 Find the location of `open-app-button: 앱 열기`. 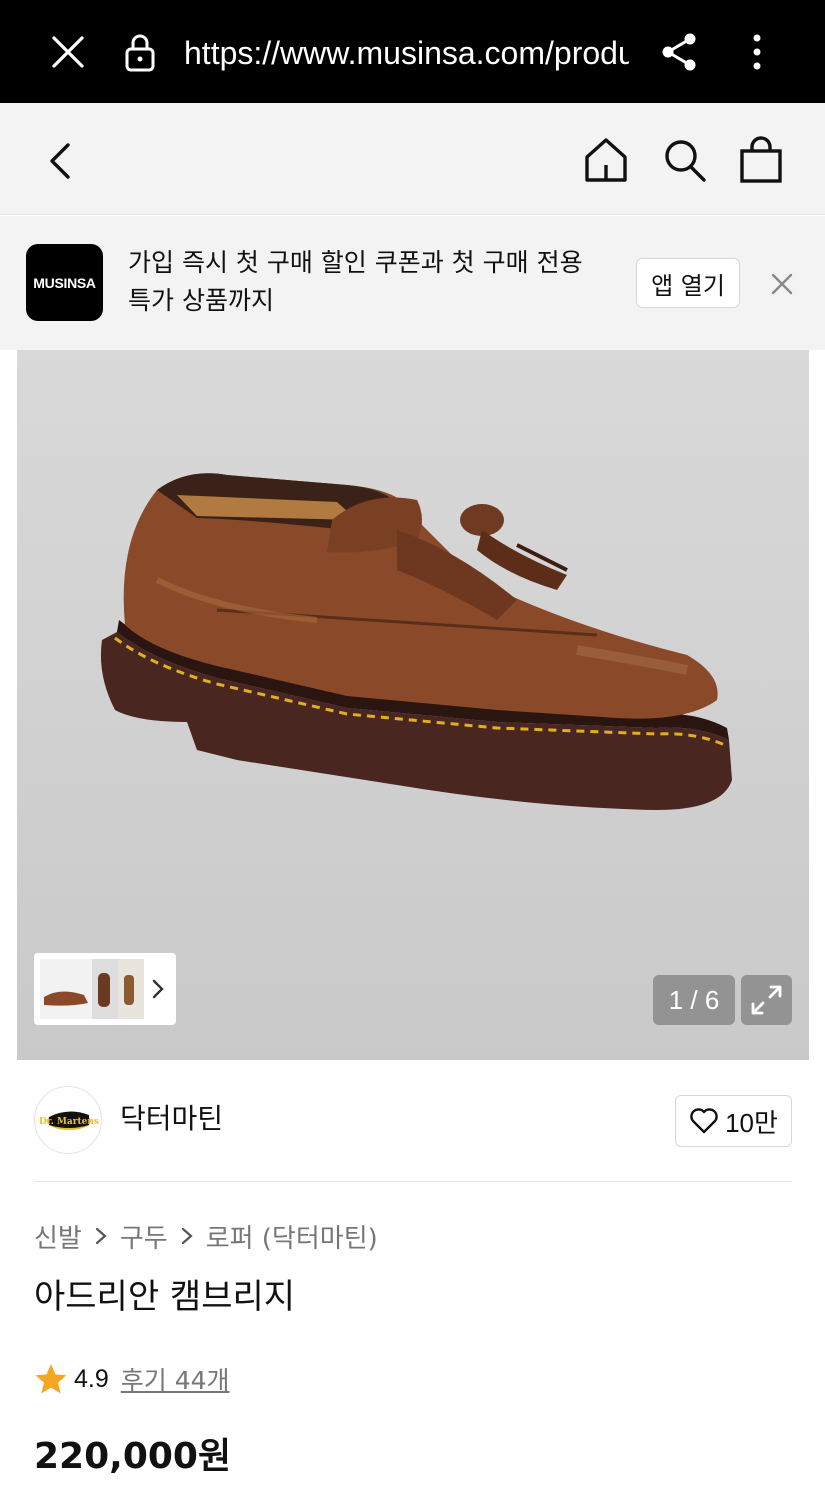

open-app-button: 앱 열기 is located at coordinates (688, 283).